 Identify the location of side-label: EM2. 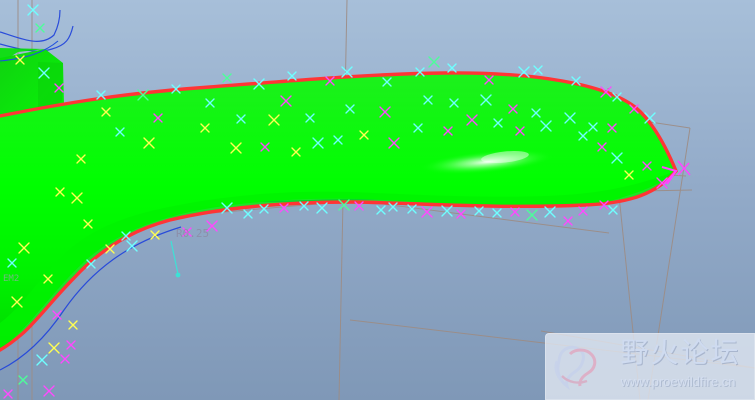
(11, 279).